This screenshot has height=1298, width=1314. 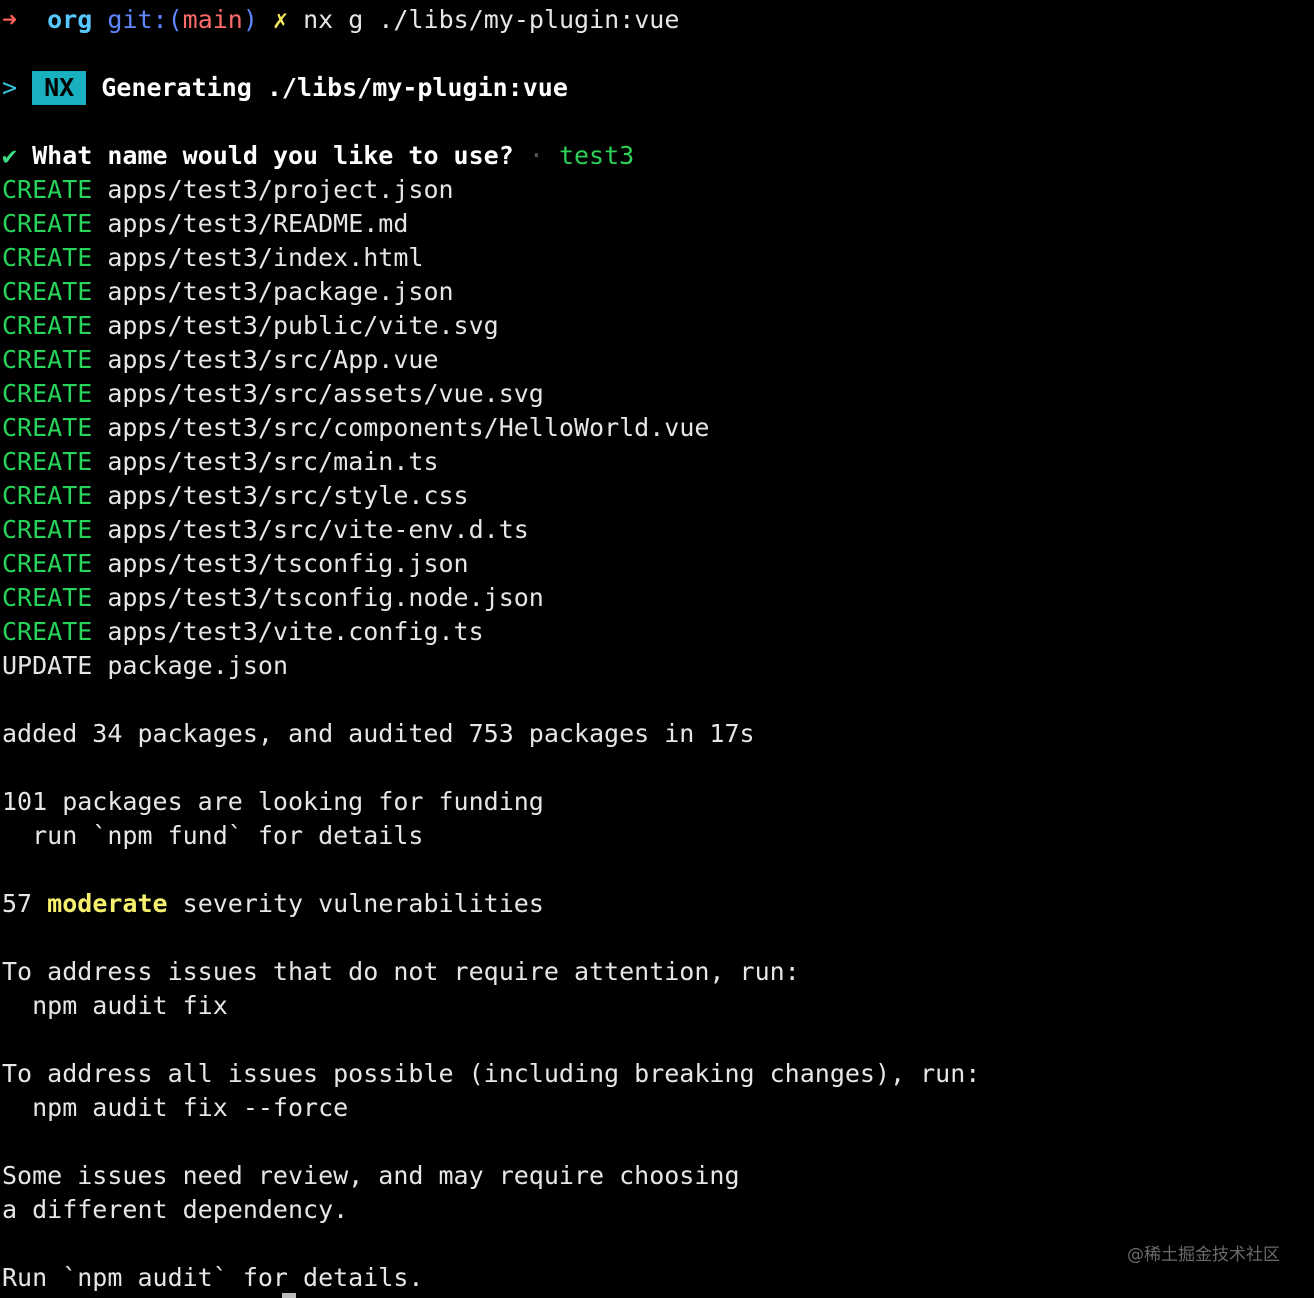 What do you see at coordinates (288, 495) in the screenshot?
I see `file-op-path: apps/test3/src/style.css` at bounding box center [288, 495].